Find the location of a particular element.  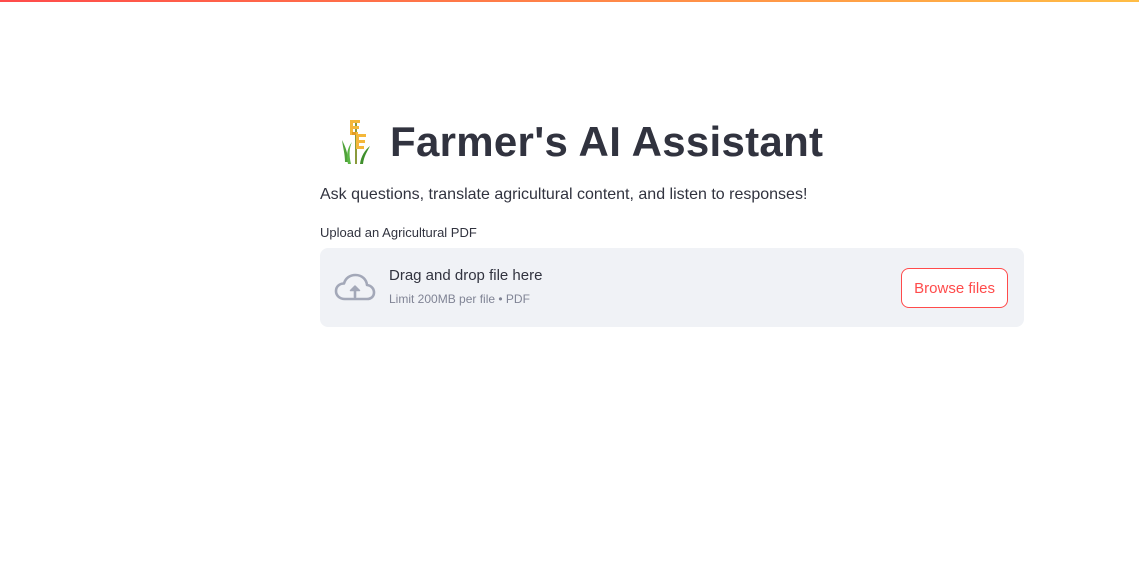

corn-plant-icon is located at coordinates (356, 142).